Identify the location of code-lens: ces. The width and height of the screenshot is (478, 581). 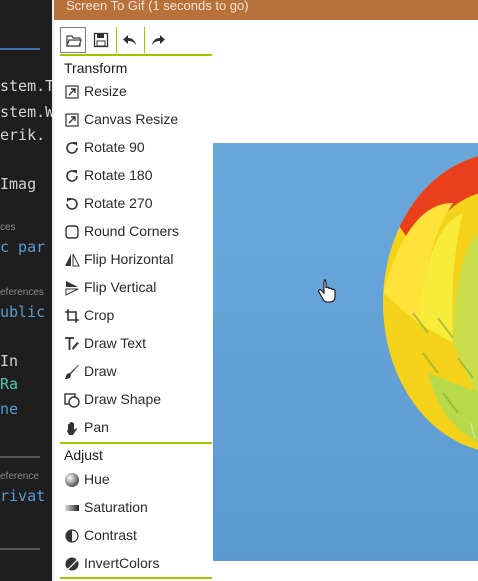
(8, 227).